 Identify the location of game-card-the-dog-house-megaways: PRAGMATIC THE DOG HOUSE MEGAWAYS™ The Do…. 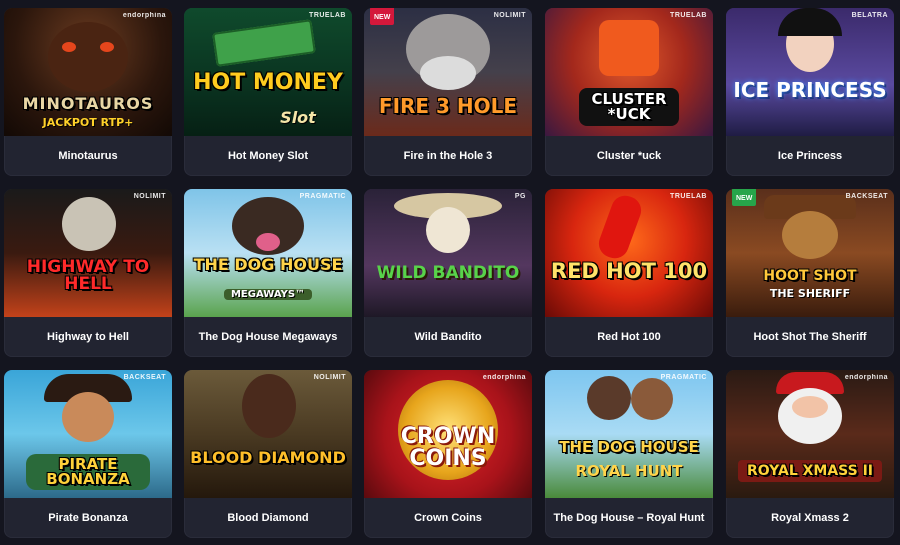
(268, 273).